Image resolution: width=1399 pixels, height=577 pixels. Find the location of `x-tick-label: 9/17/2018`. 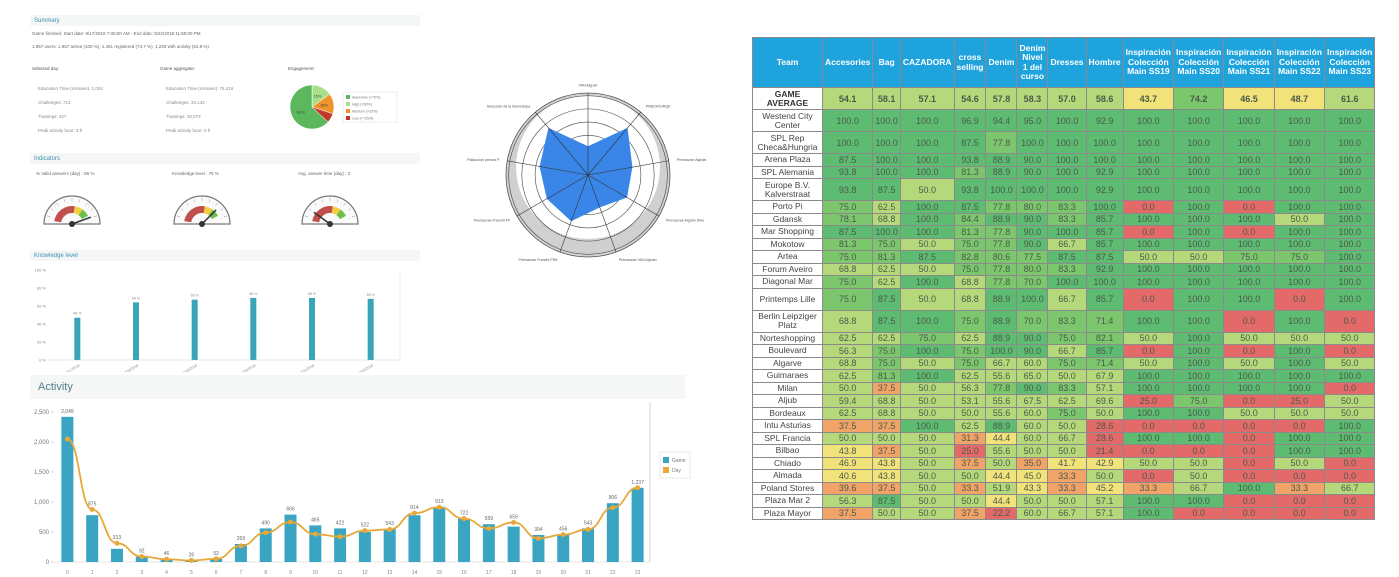

x-tick-label: 9/17/2018 is located at coordinates (73, 367).